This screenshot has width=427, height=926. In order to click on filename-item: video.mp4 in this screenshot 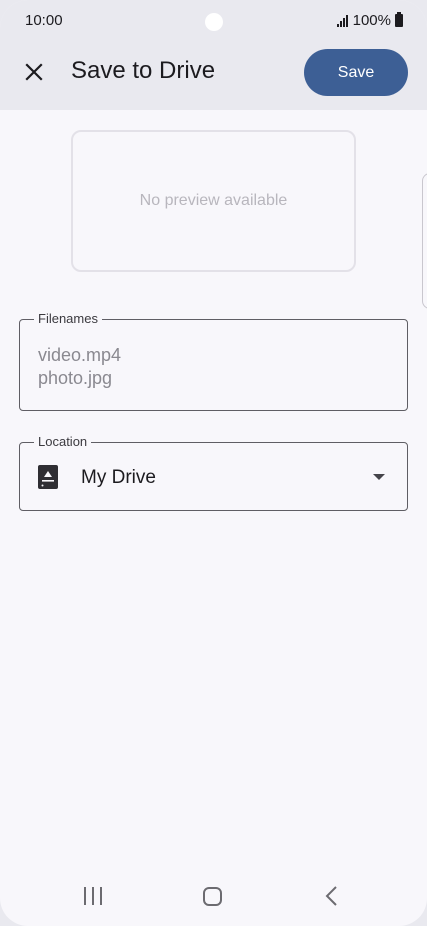, I will do `click(80, 355)`.